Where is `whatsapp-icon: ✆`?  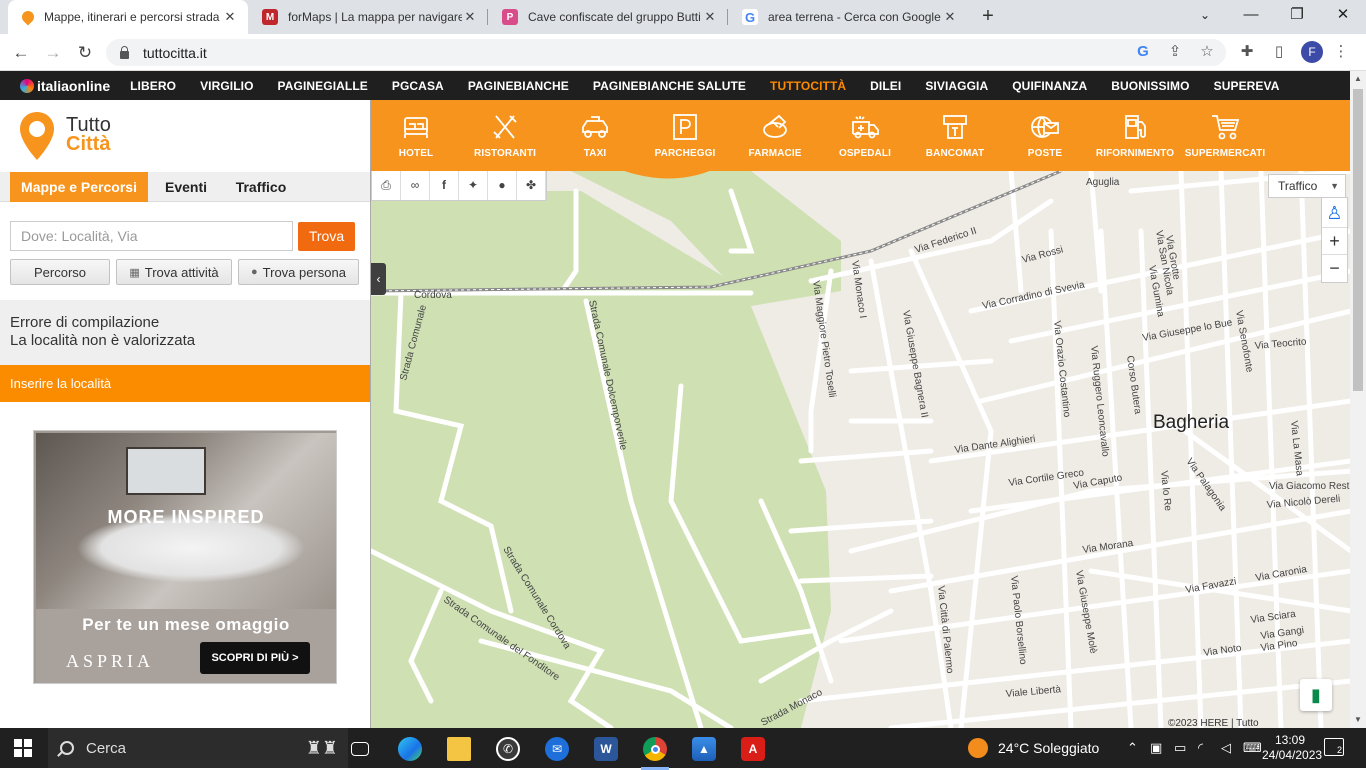 whatsapp-icon: ✆ is located at coordinates (508, 749).